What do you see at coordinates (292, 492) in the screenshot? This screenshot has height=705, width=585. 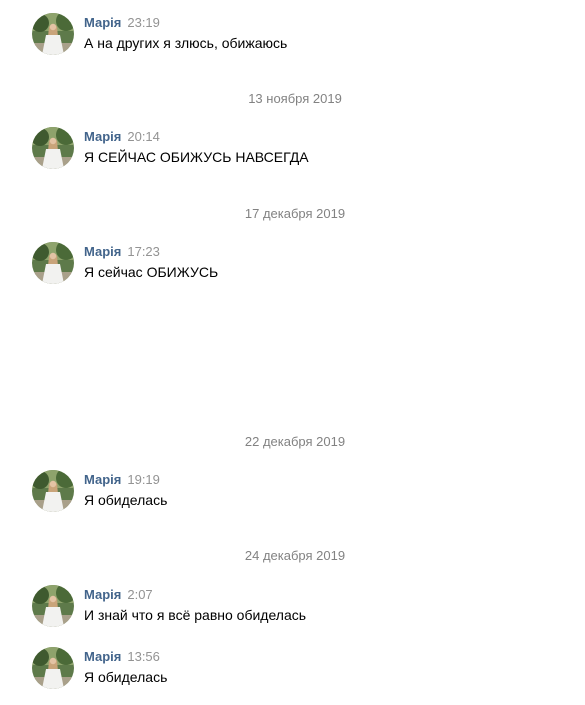 I see `message-item: Марія 19:19 Я обиделась` at bounding box center [292, 492].